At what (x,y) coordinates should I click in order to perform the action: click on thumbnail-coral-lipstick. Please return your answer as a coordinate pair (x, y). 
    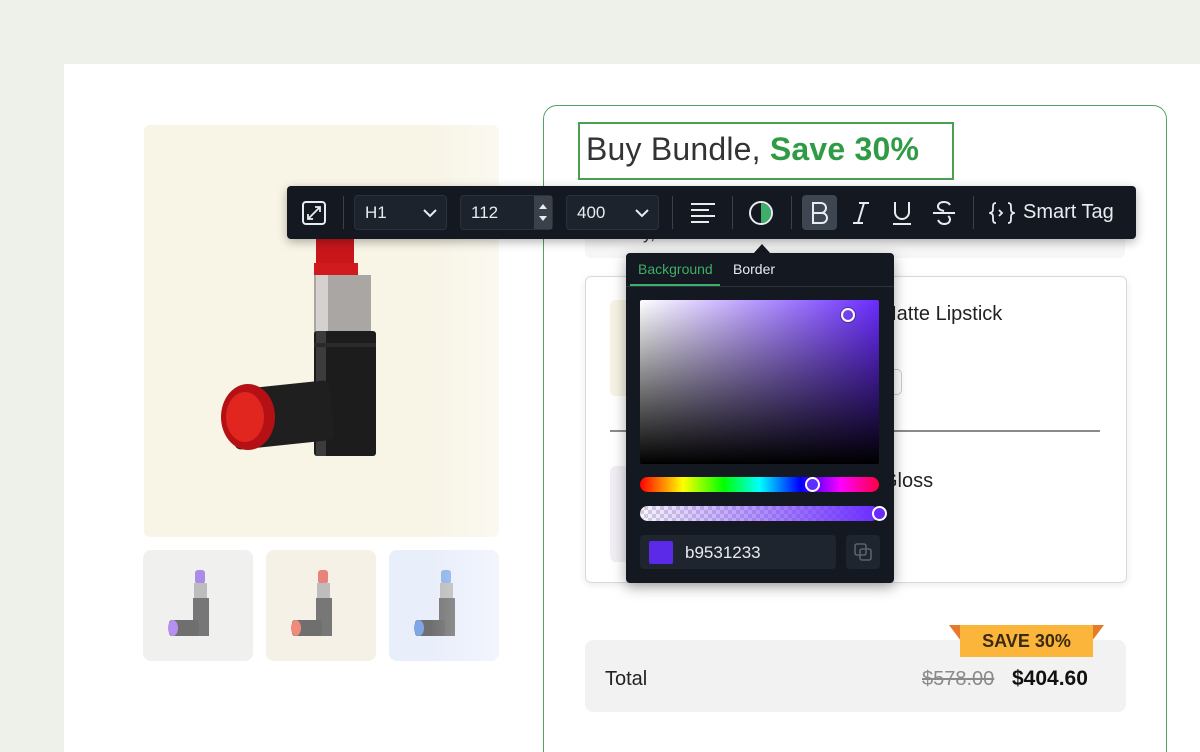
    Looking at the image, I should click on (321, 605).